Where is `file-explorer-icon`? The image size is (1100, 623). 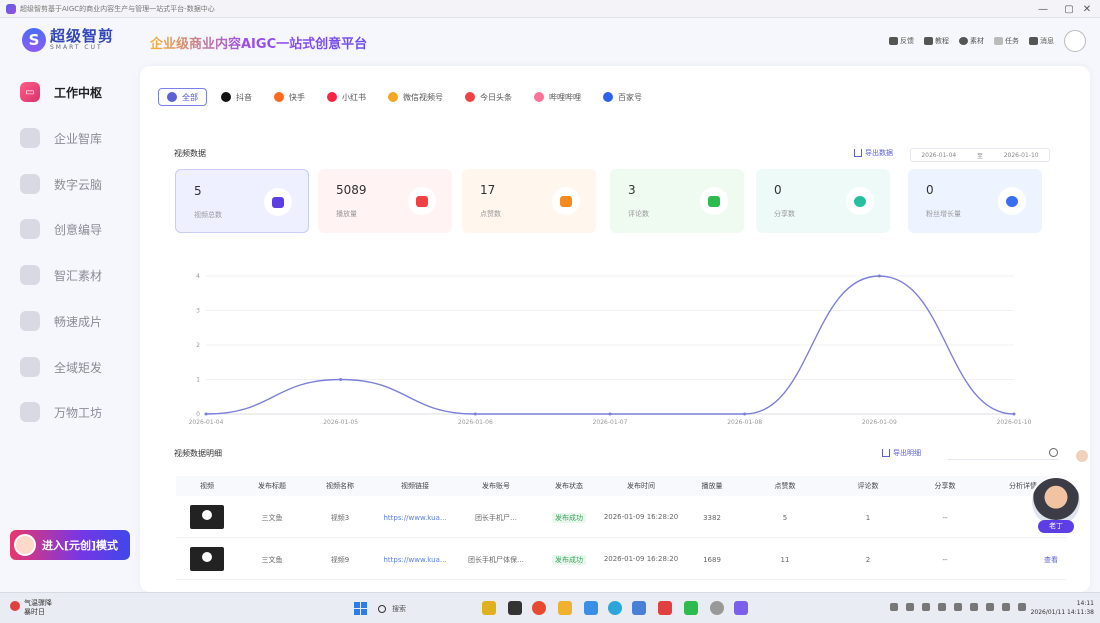 file-explorer-icon is located at coordinates (565, 608).